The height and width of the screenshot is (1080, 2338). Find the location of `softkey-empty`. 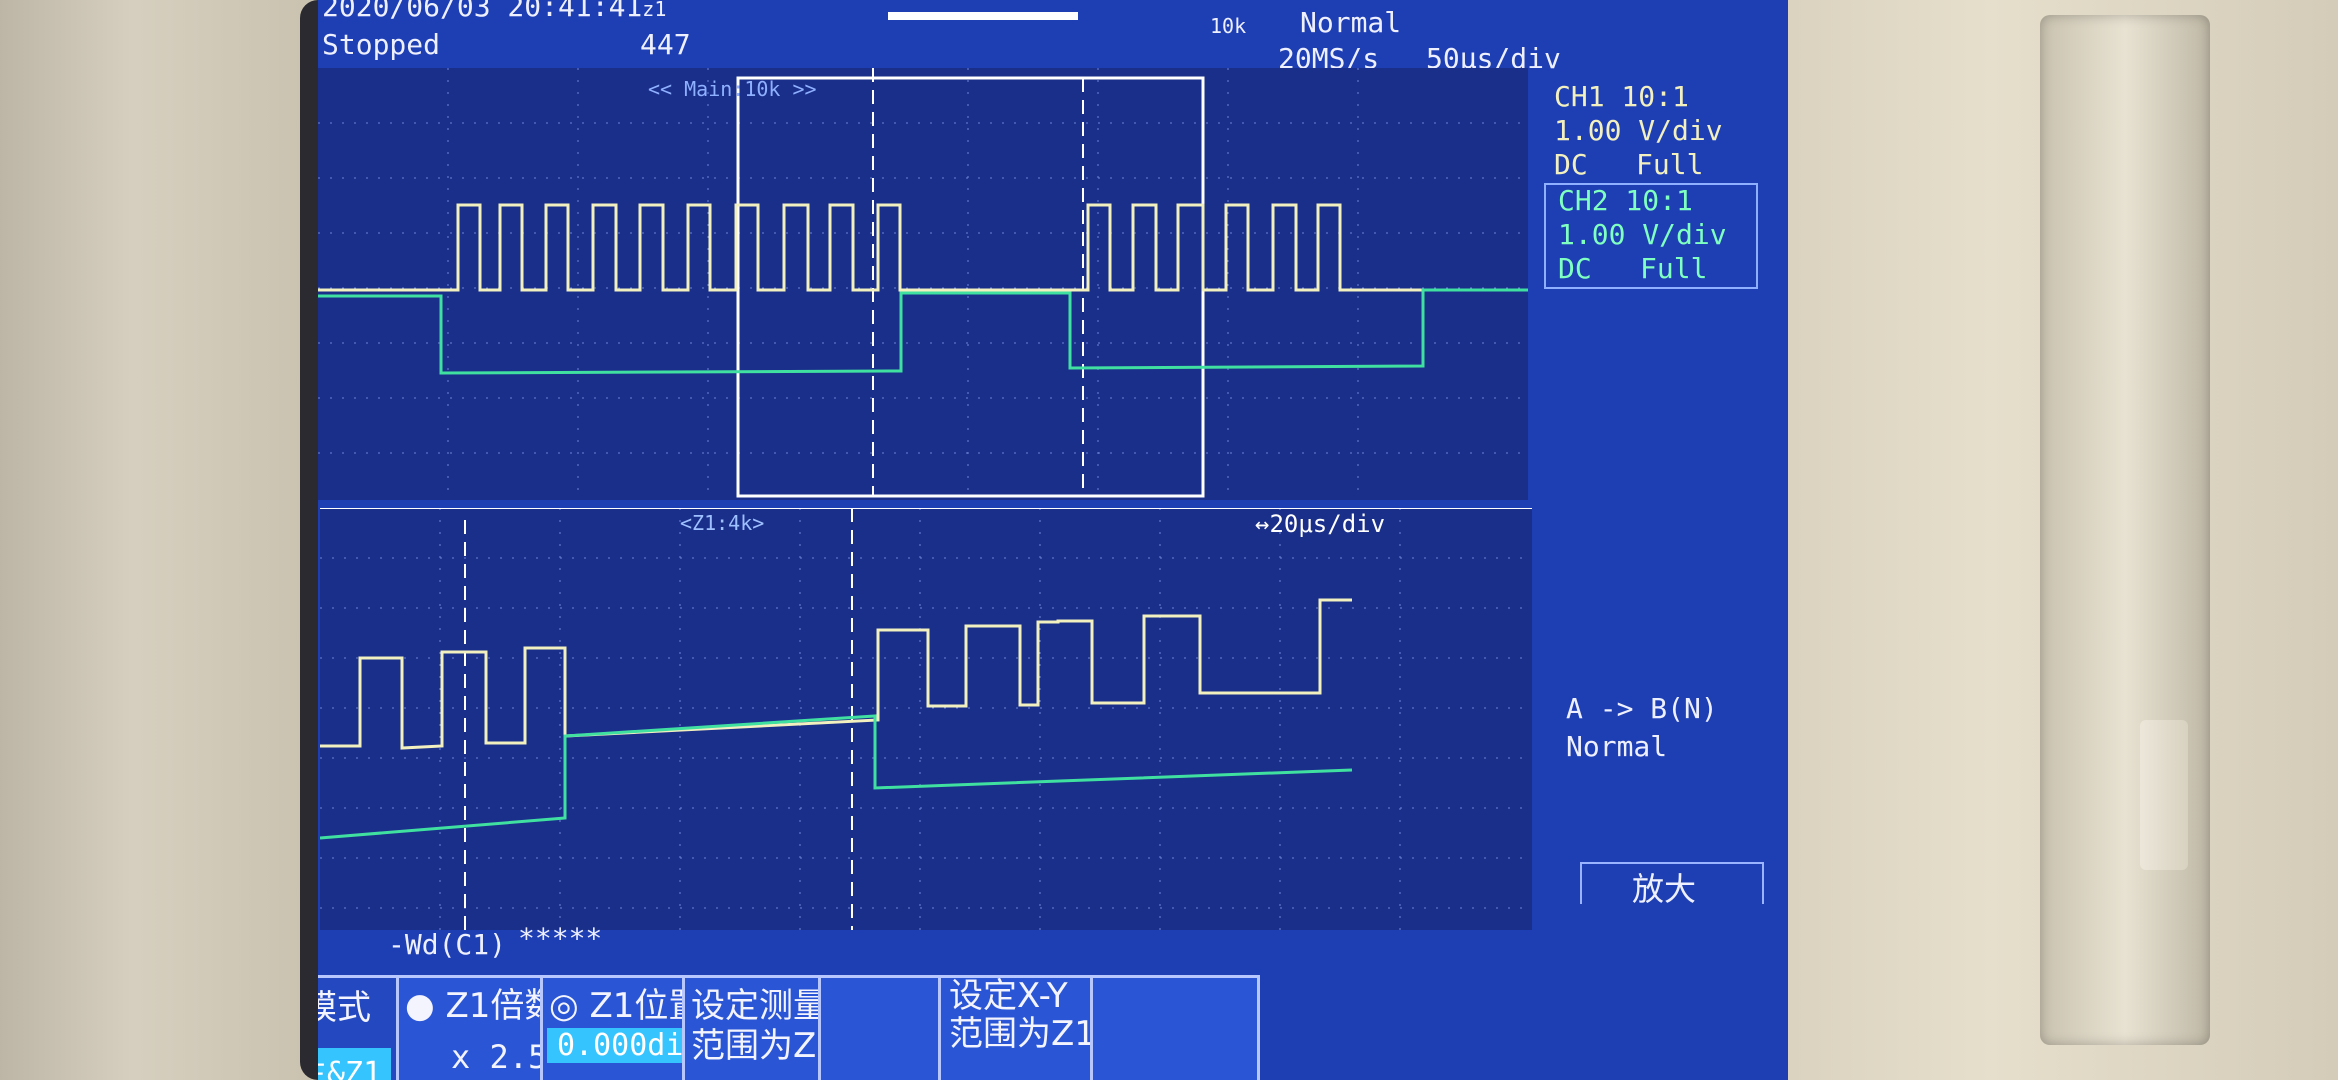

softkey-empty is located at coordinates (1175, 1027).